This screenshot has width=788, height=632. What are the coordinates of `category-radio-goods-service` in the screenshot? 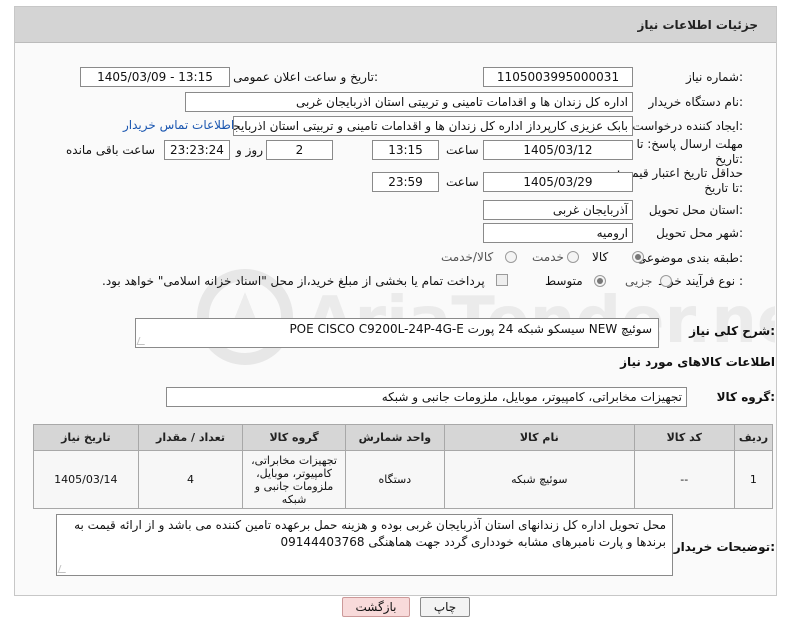 It's located at (511, 257).